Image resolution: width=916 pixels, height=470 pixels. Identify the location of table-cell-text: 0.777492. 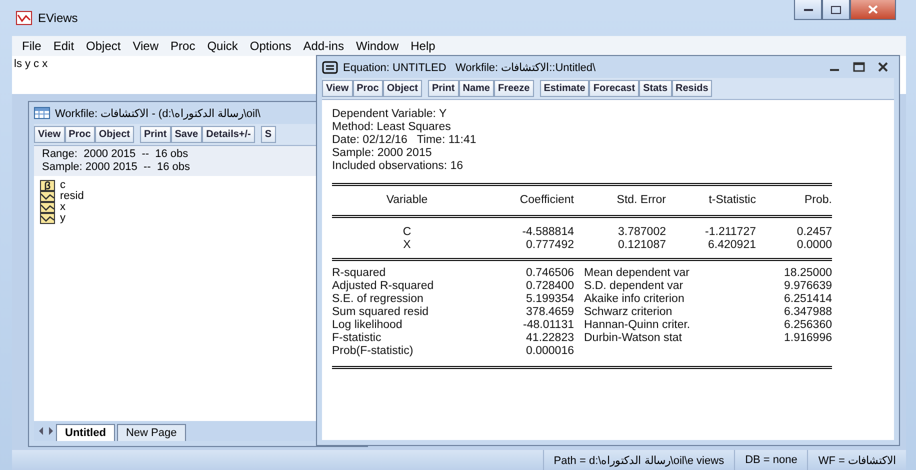
(549, 245).